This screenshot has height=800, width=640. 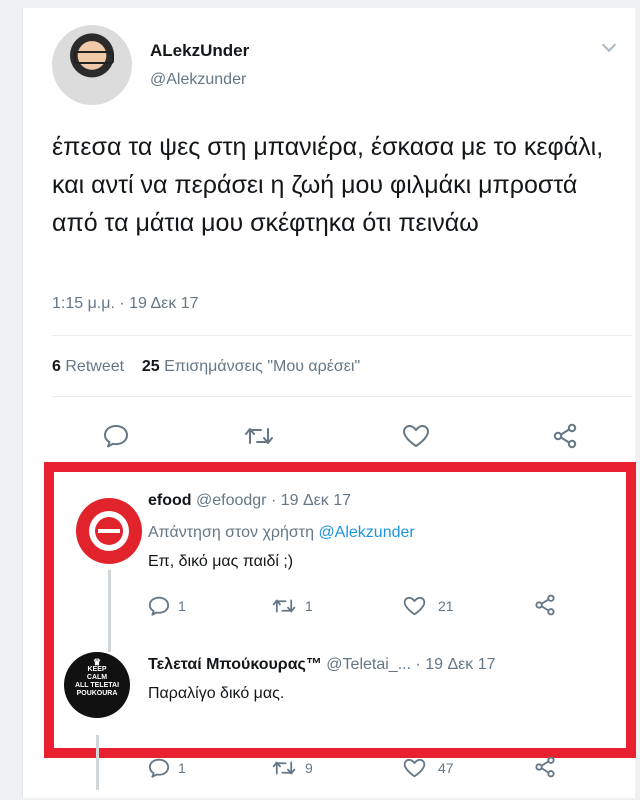 I want to click on like-count: 25, so click(x=150, y=366).